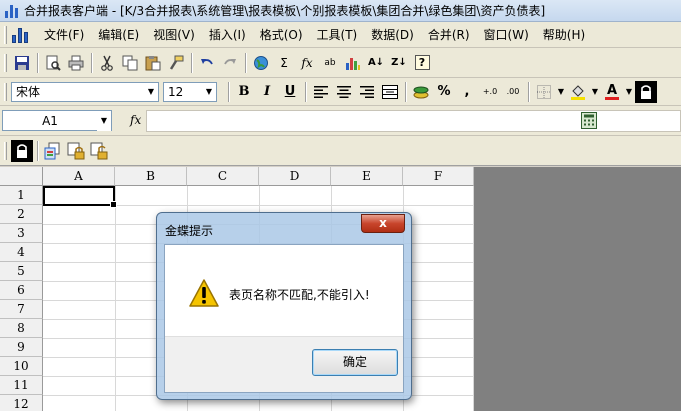  I want to click on column-header: C, so click(223, 176).